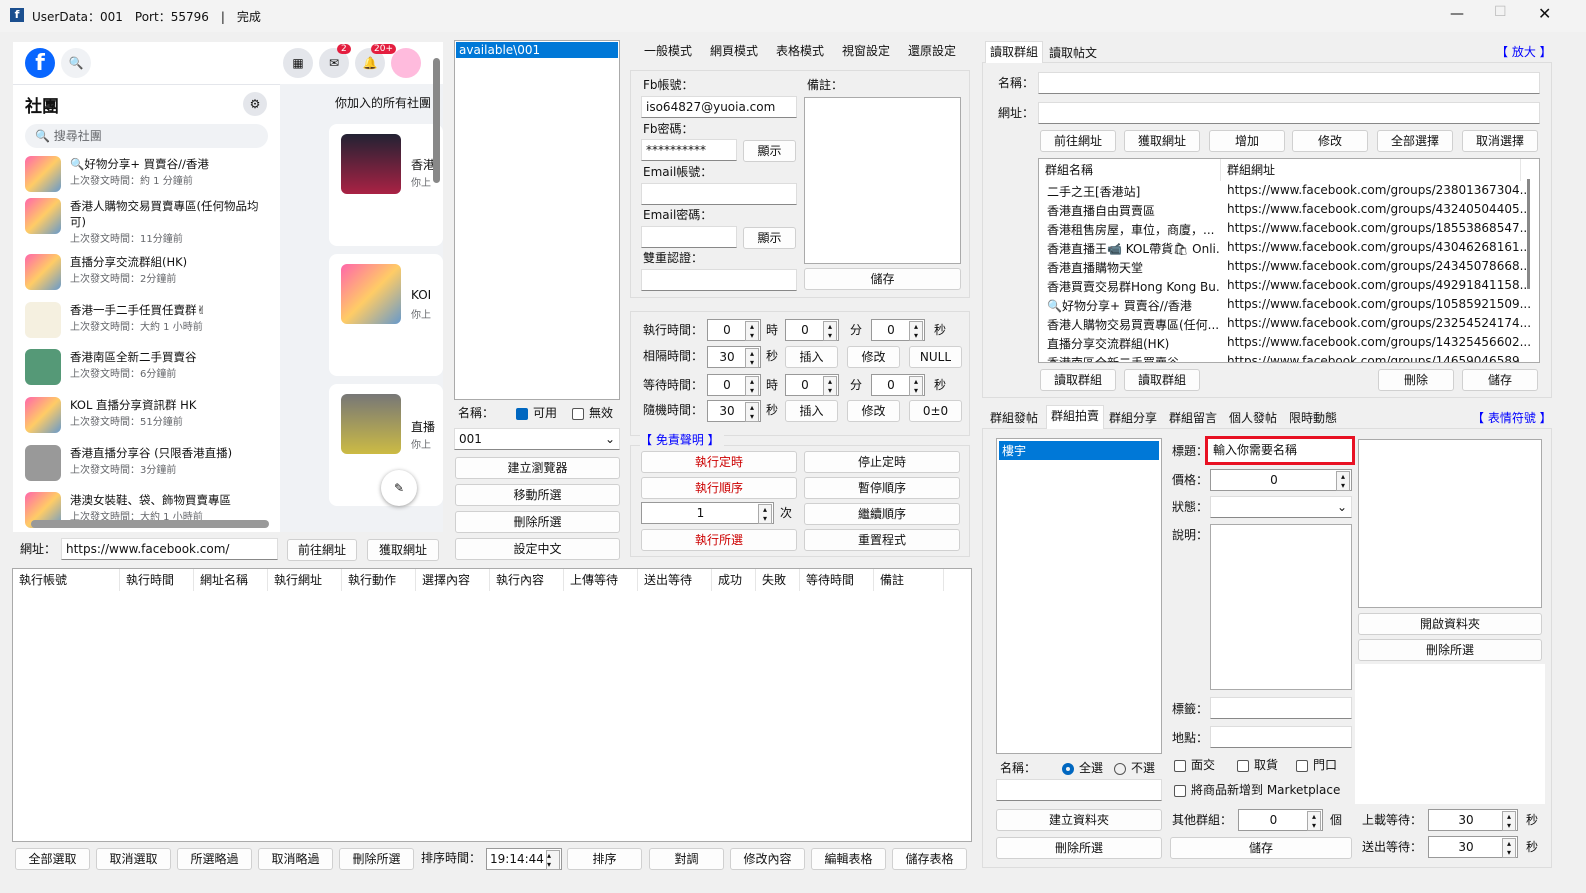  I want to click on wait-minute-spinner: 0, so click(812, 385).